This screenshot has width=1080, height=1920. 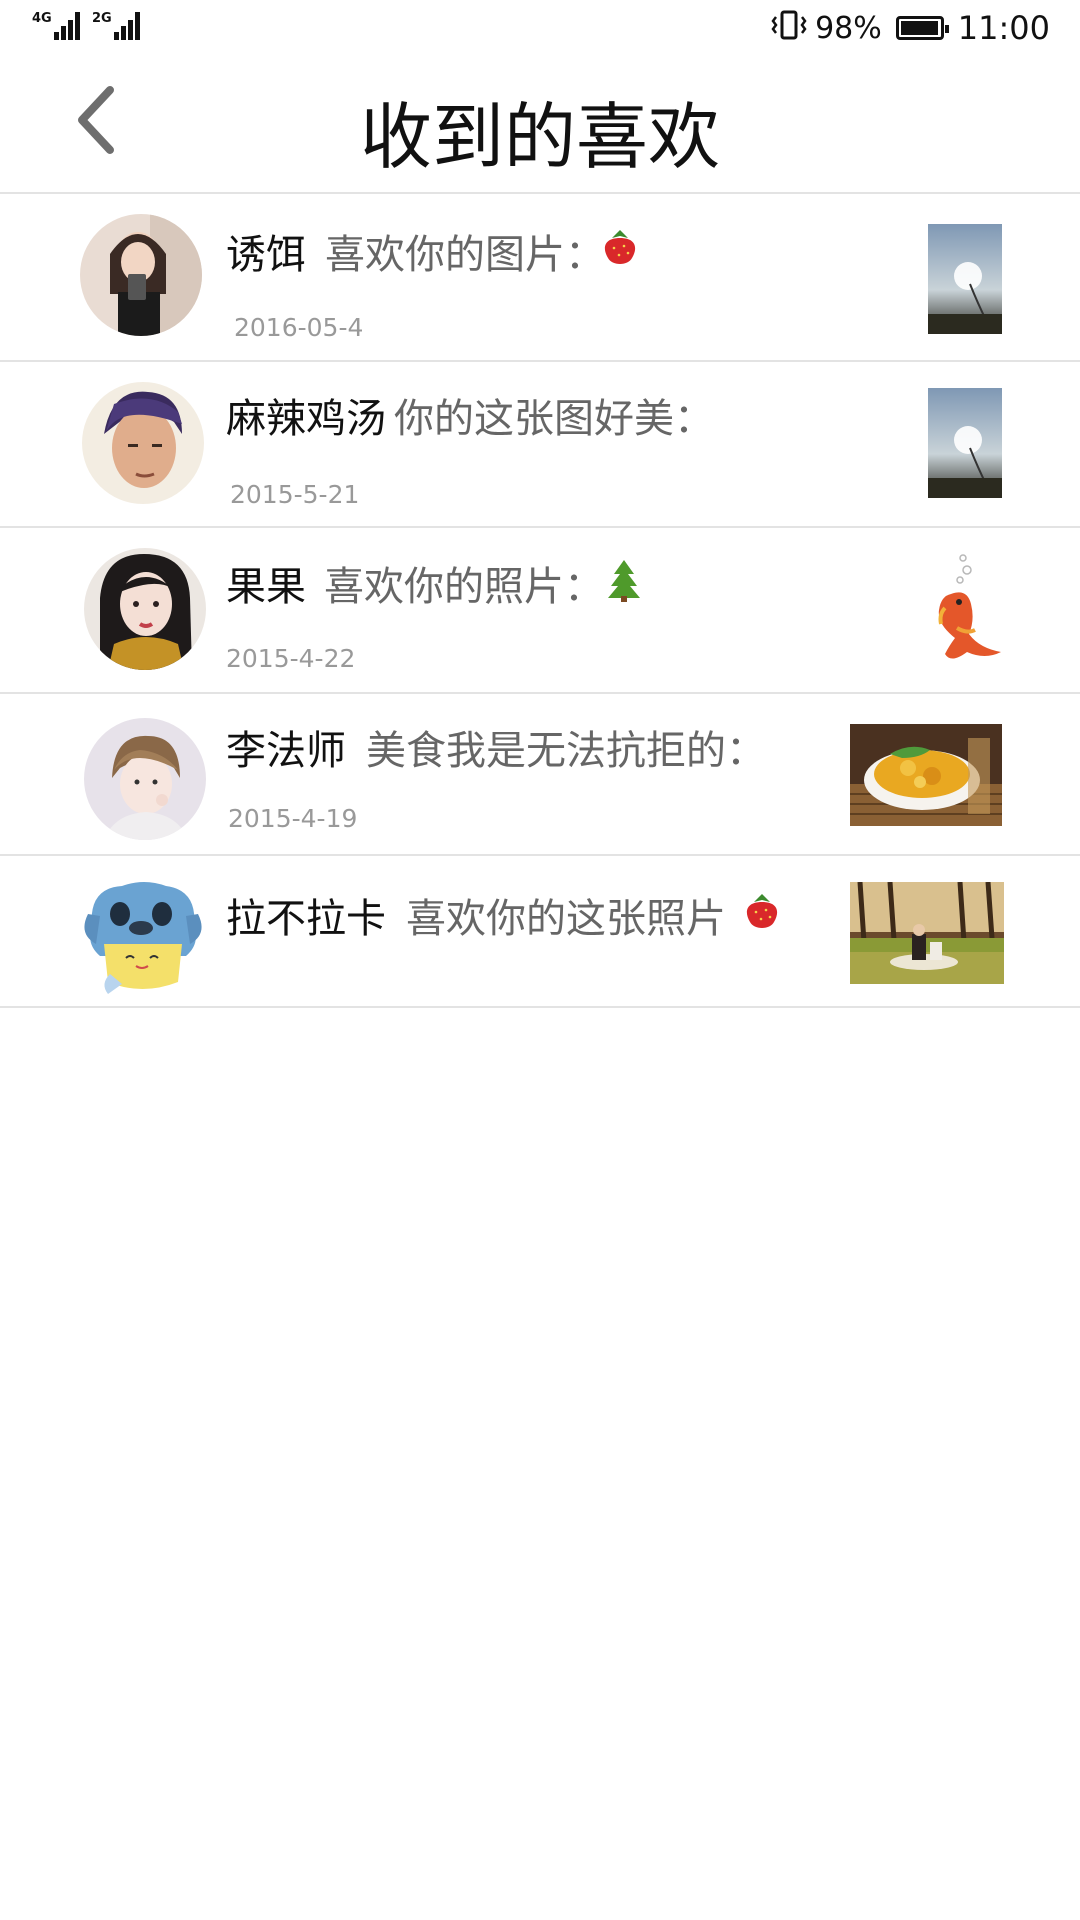 What do you see at coordinates (266, 251) in the screenshot?
I see `user-name: 诱饵` at bounding box center [266, 251].